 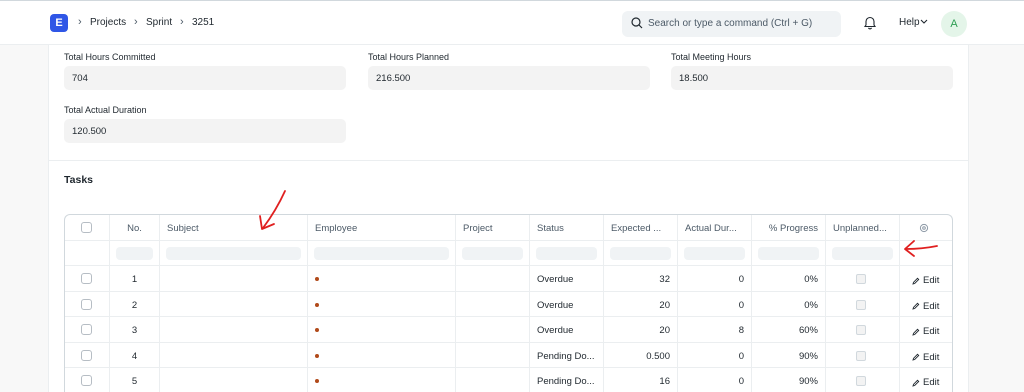 I want to click on filter-project, so click(x=493, y=253).